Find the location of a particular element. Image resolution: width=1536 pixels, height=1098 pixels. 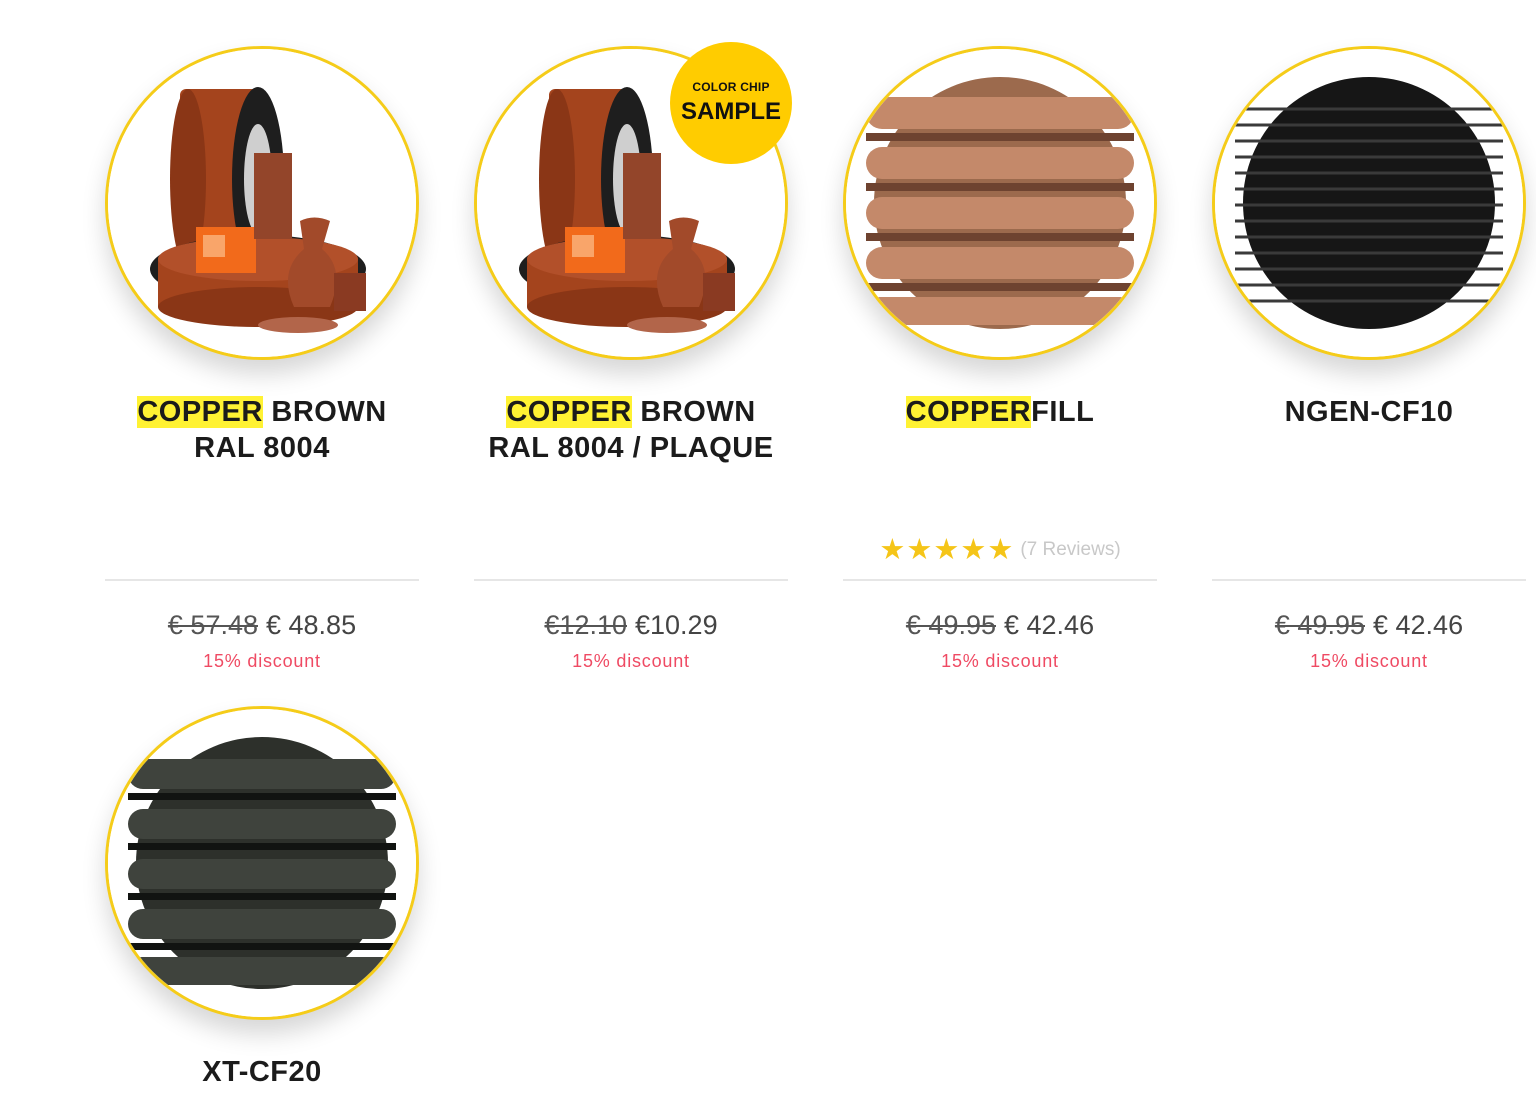

product-title: NGEN-CF10 is located at coordinates (1364, 412).